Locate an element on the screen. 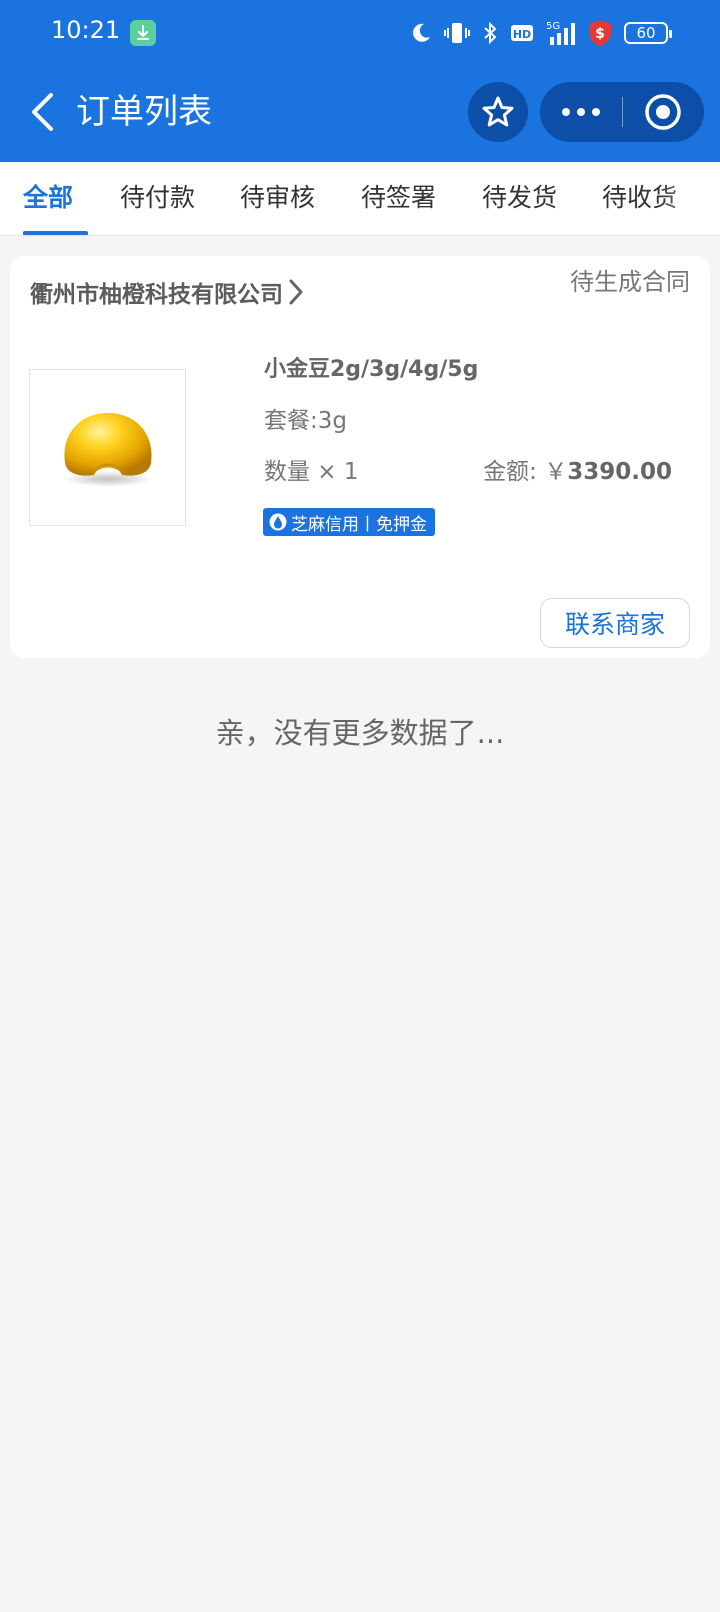  svg-text: 5G is located at coordinates (553, 26).